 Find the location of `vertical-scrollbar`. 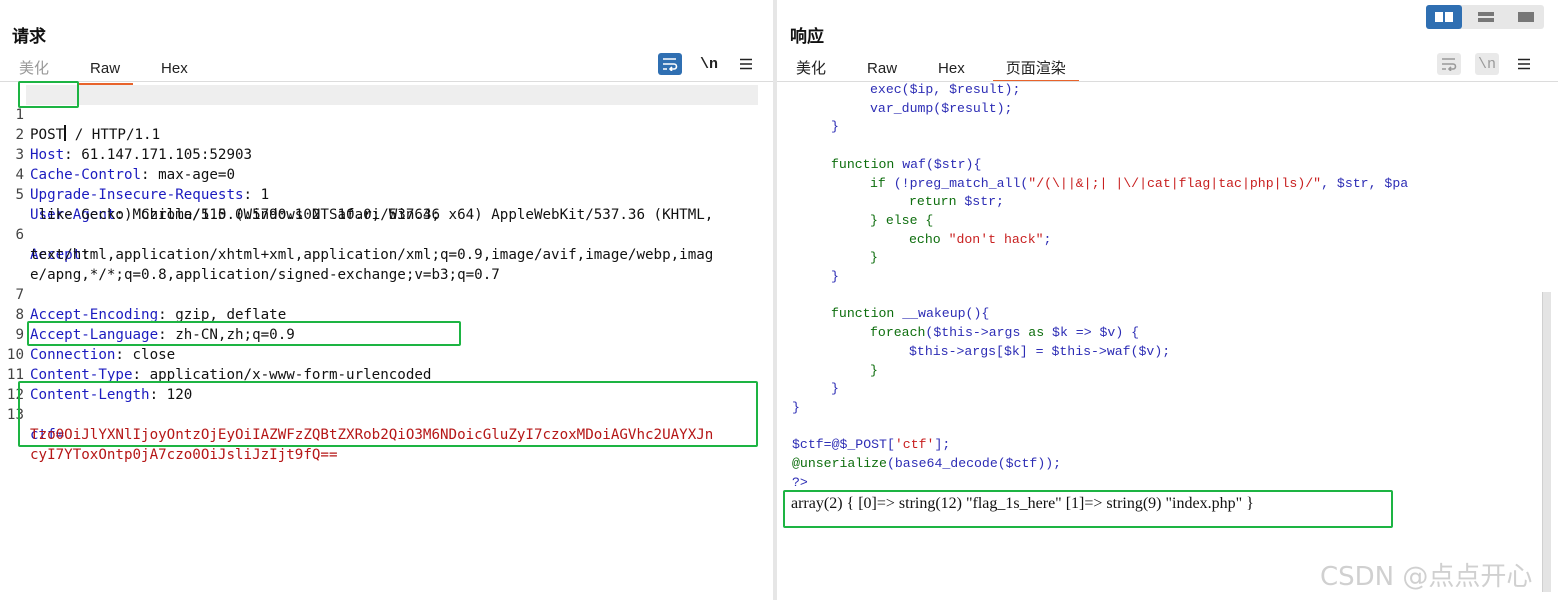

vertical-scrollbar is located at coordinates (1546, 442).